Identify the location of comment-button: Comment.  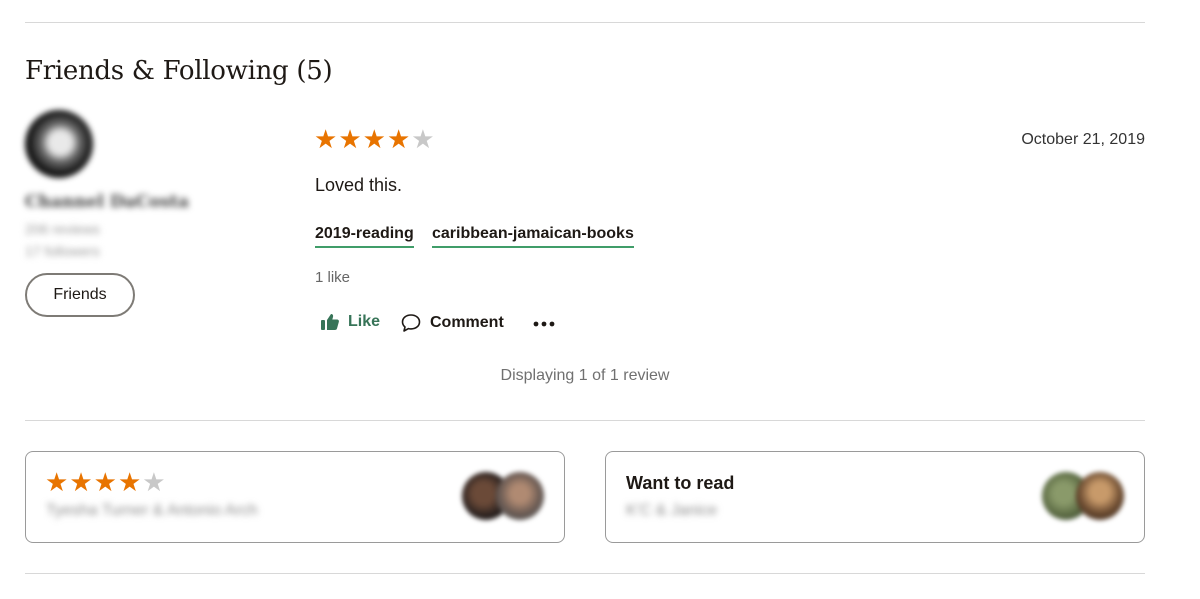
(452, 323).